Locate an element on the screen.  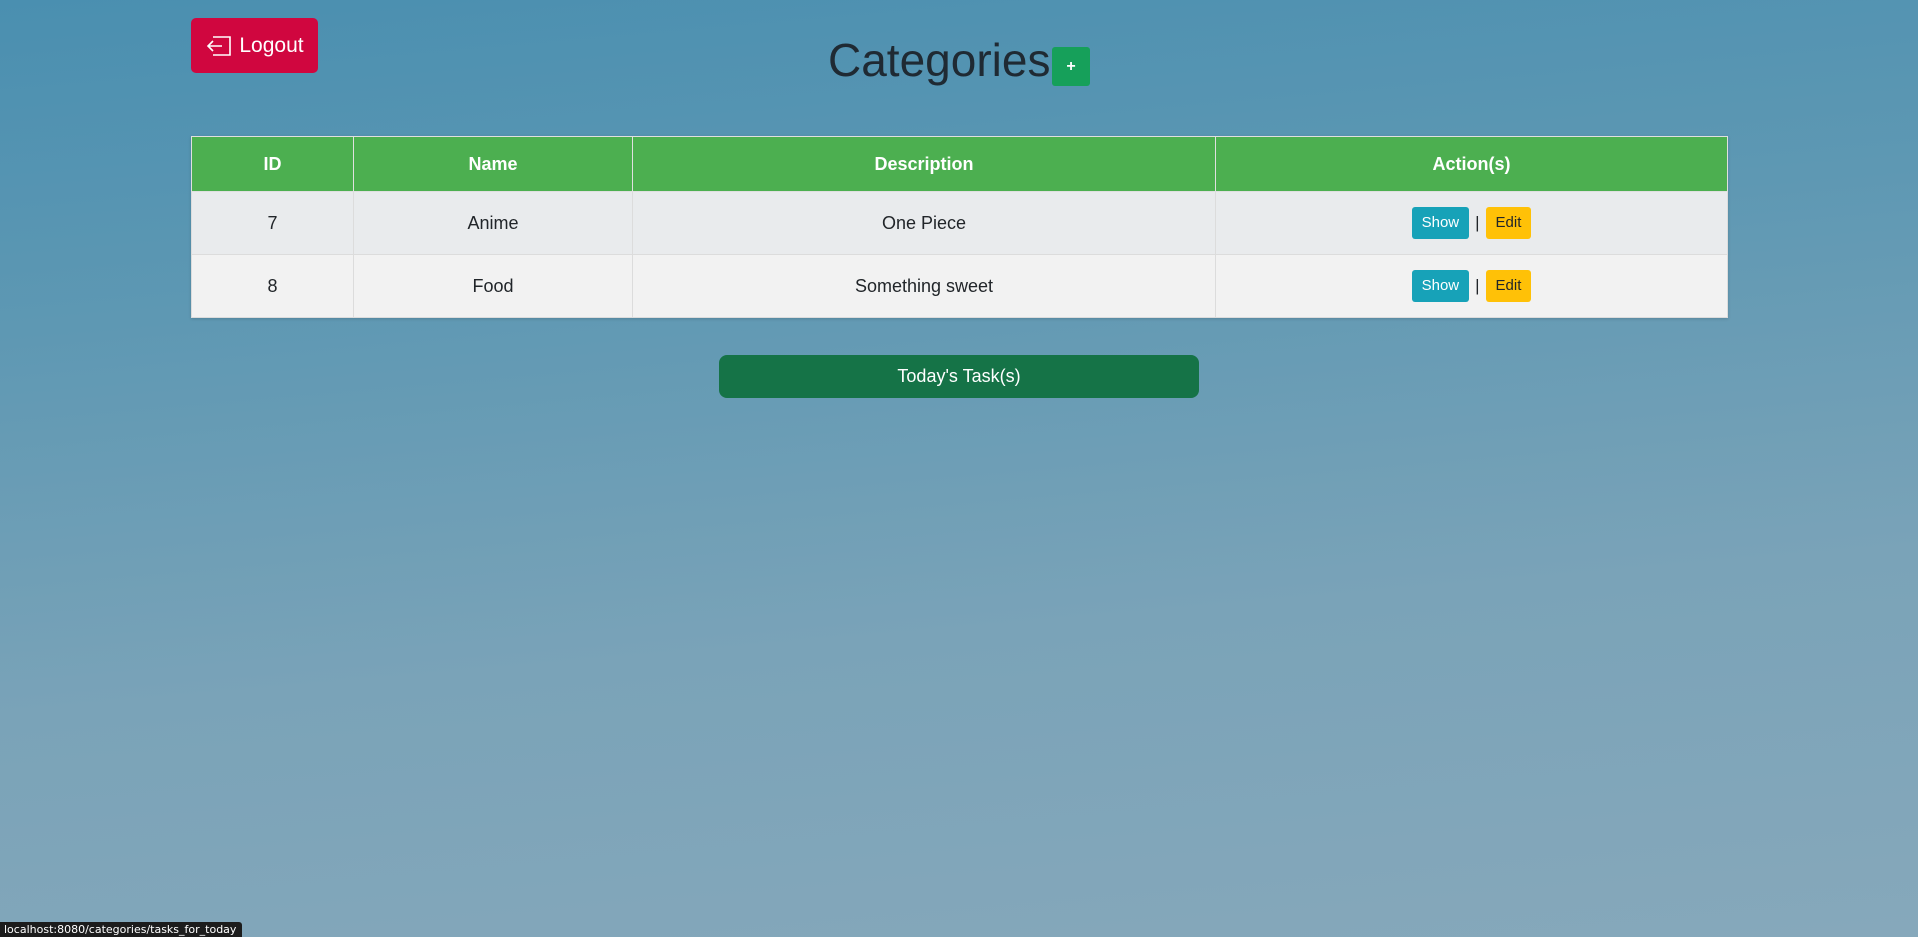
logout-label: Logout is located at coordinates (271, 45).